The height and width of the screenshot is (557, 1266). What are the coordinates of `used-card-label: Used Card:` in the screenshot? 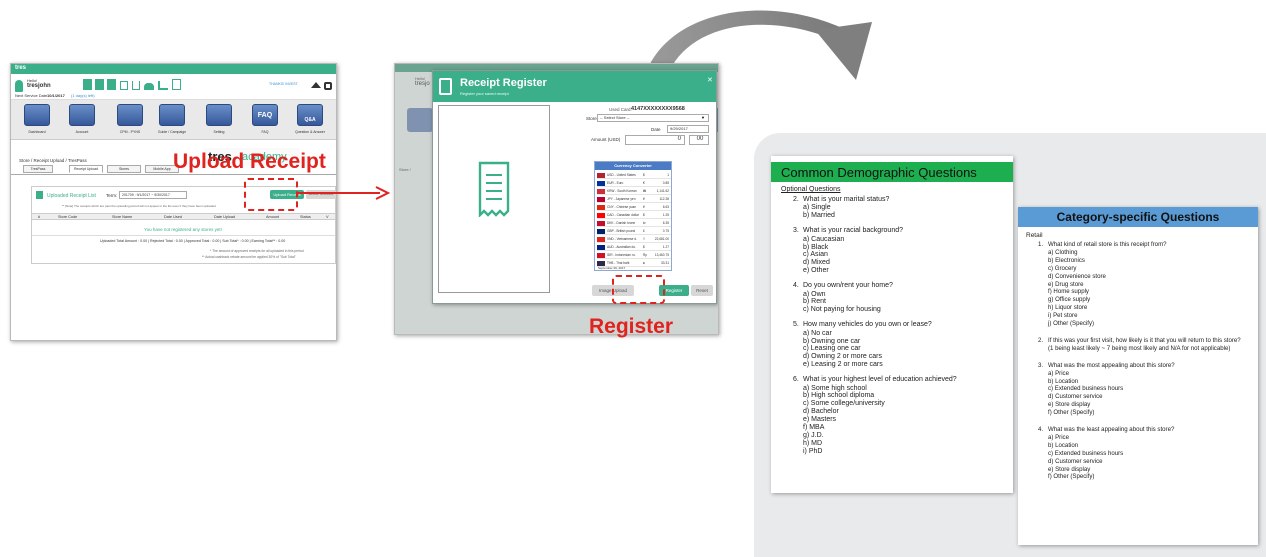 It's located at (620, 109).